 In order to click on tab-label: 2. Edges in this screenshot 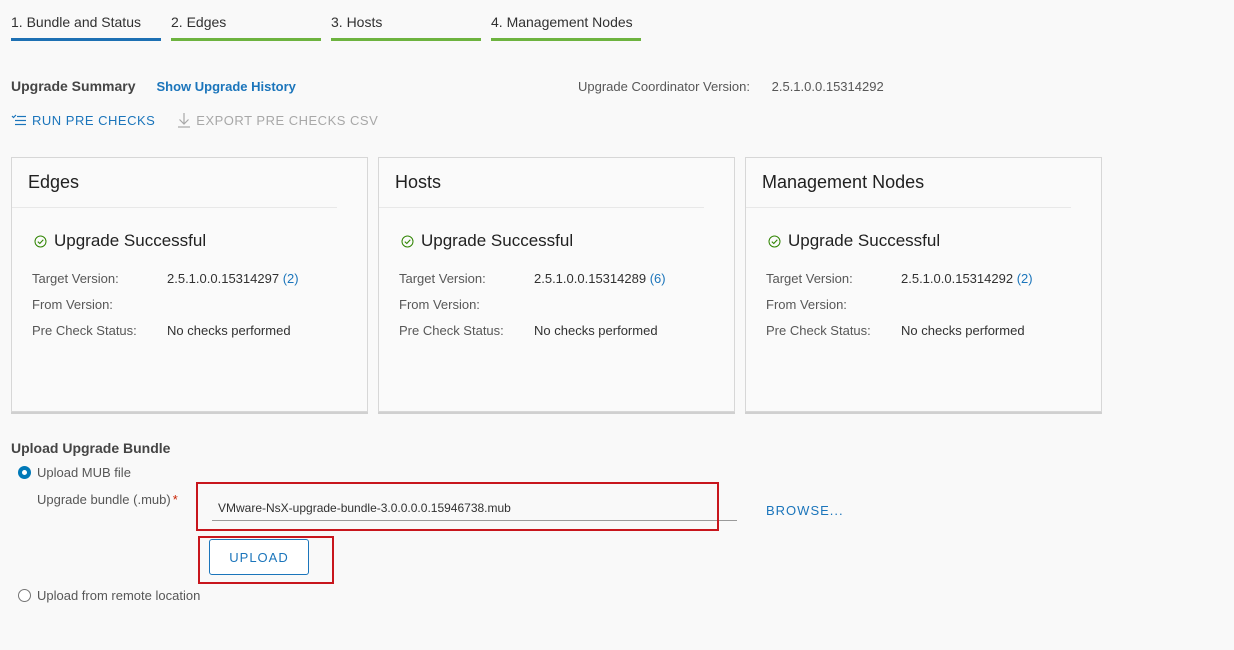, I will do `click(199, 22)`.